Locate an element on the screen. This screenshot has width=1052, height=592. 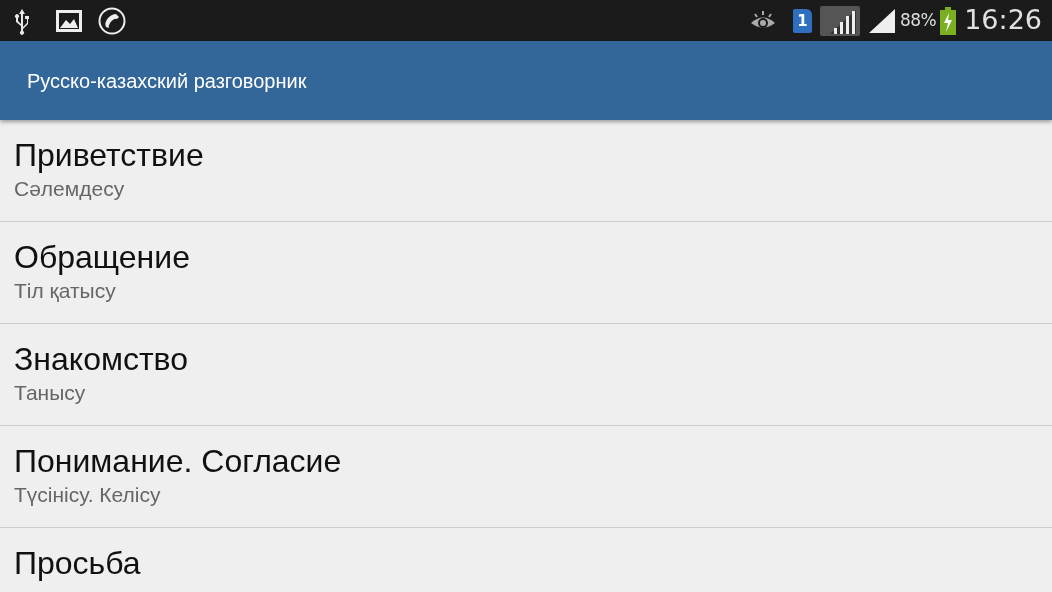
item-title: Знакомство is located at coordinates (102, 359).